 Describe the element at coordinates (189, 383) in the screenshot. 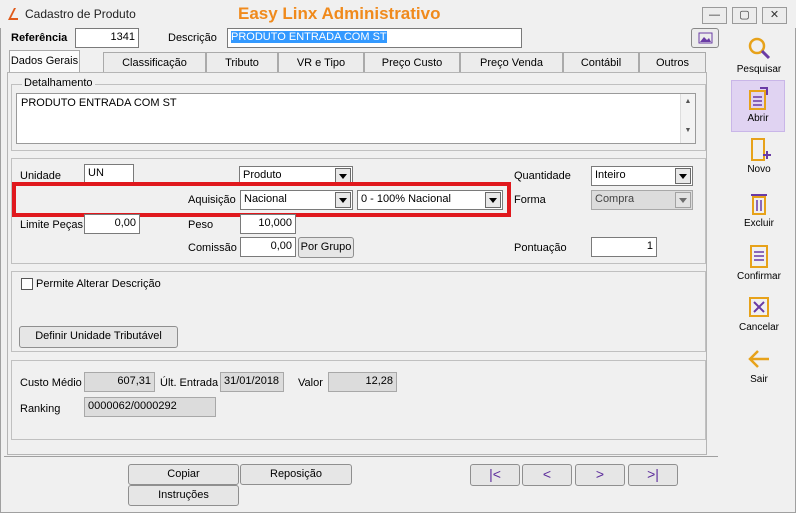

I see `ultima-entrada-label: Últ. Entrada` at that location.